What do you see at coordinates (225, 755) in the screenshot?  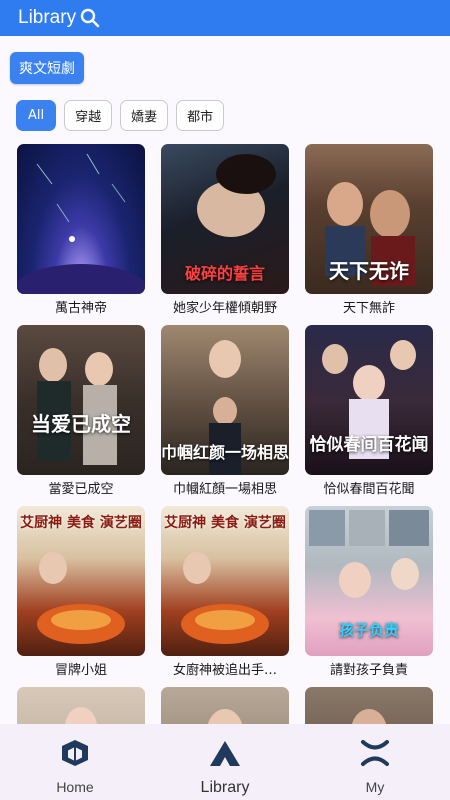 I see `library-triangle-icon` at bounding box center [225, 755].